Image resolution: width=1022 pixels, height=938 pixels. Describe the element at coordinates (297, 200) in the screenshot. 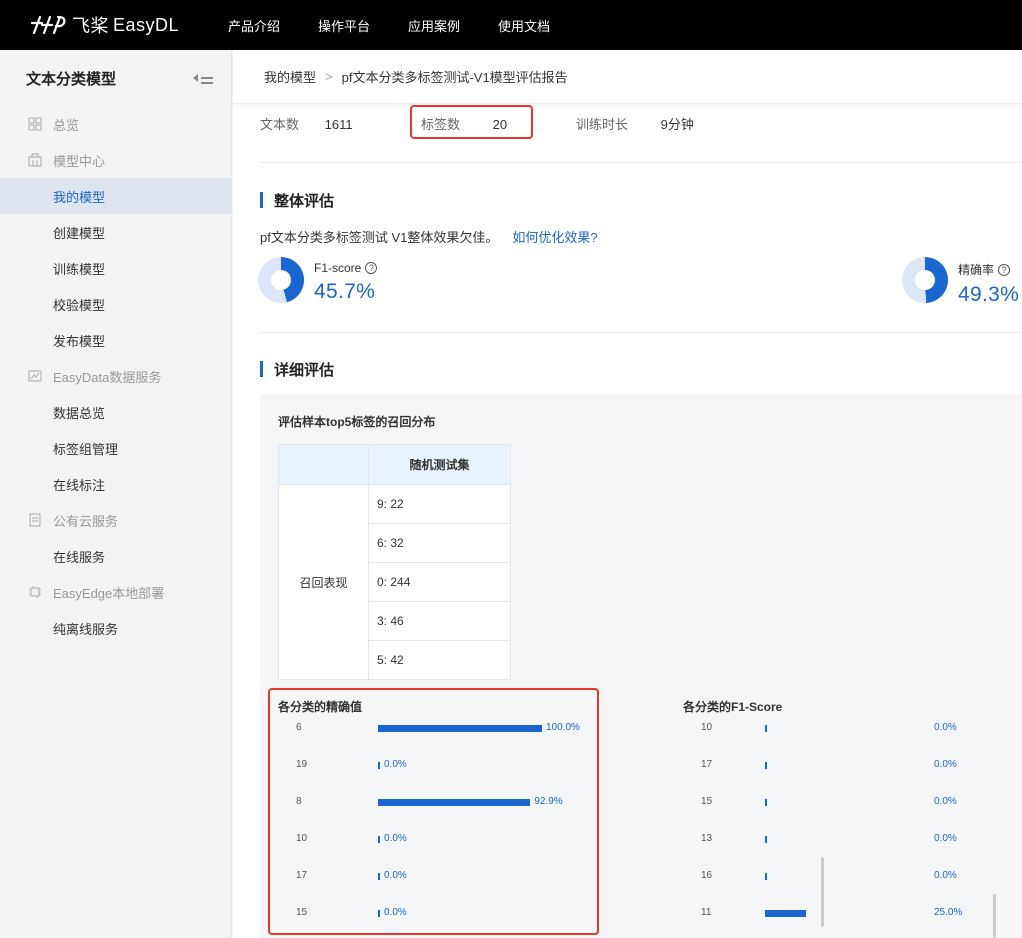

I see `section-title-overall: 整体评估` at that location.